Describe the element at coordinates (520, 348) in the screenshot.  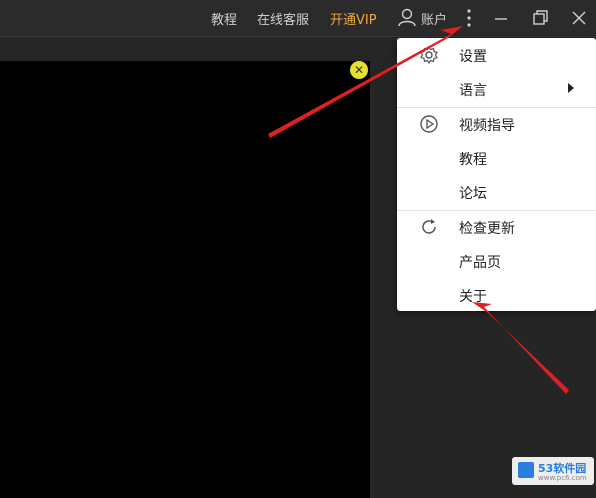
I see `annotation-arrow-bottom` at that location.